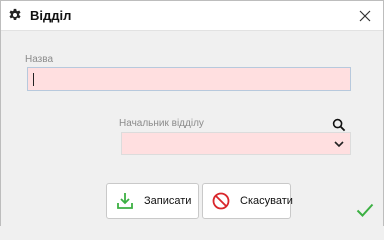 This screenshot has width=384, height=240. I want to click on close-icon, so click(365, 16).